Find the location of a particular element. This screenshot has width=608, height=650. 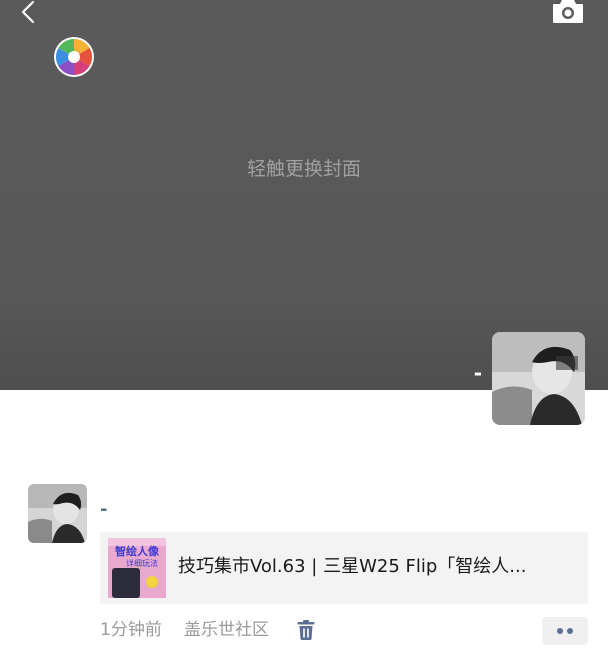

back-button is located at coordinates (28, 13).